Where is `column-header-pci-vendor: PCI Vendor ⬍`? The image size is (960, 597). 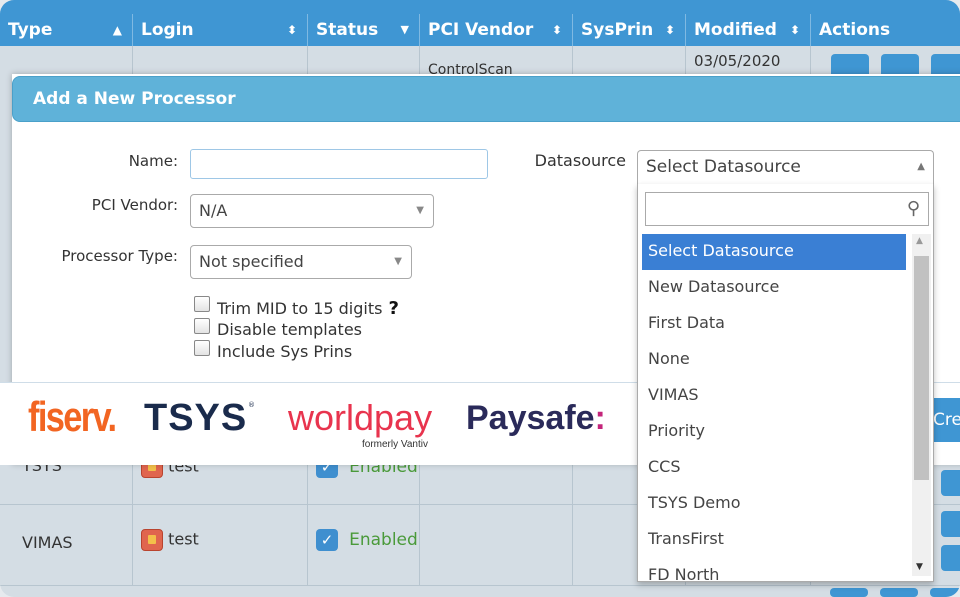
column-header-pci-vendor: PCI Vendor ⬍ is located at coordinates (496, 30).